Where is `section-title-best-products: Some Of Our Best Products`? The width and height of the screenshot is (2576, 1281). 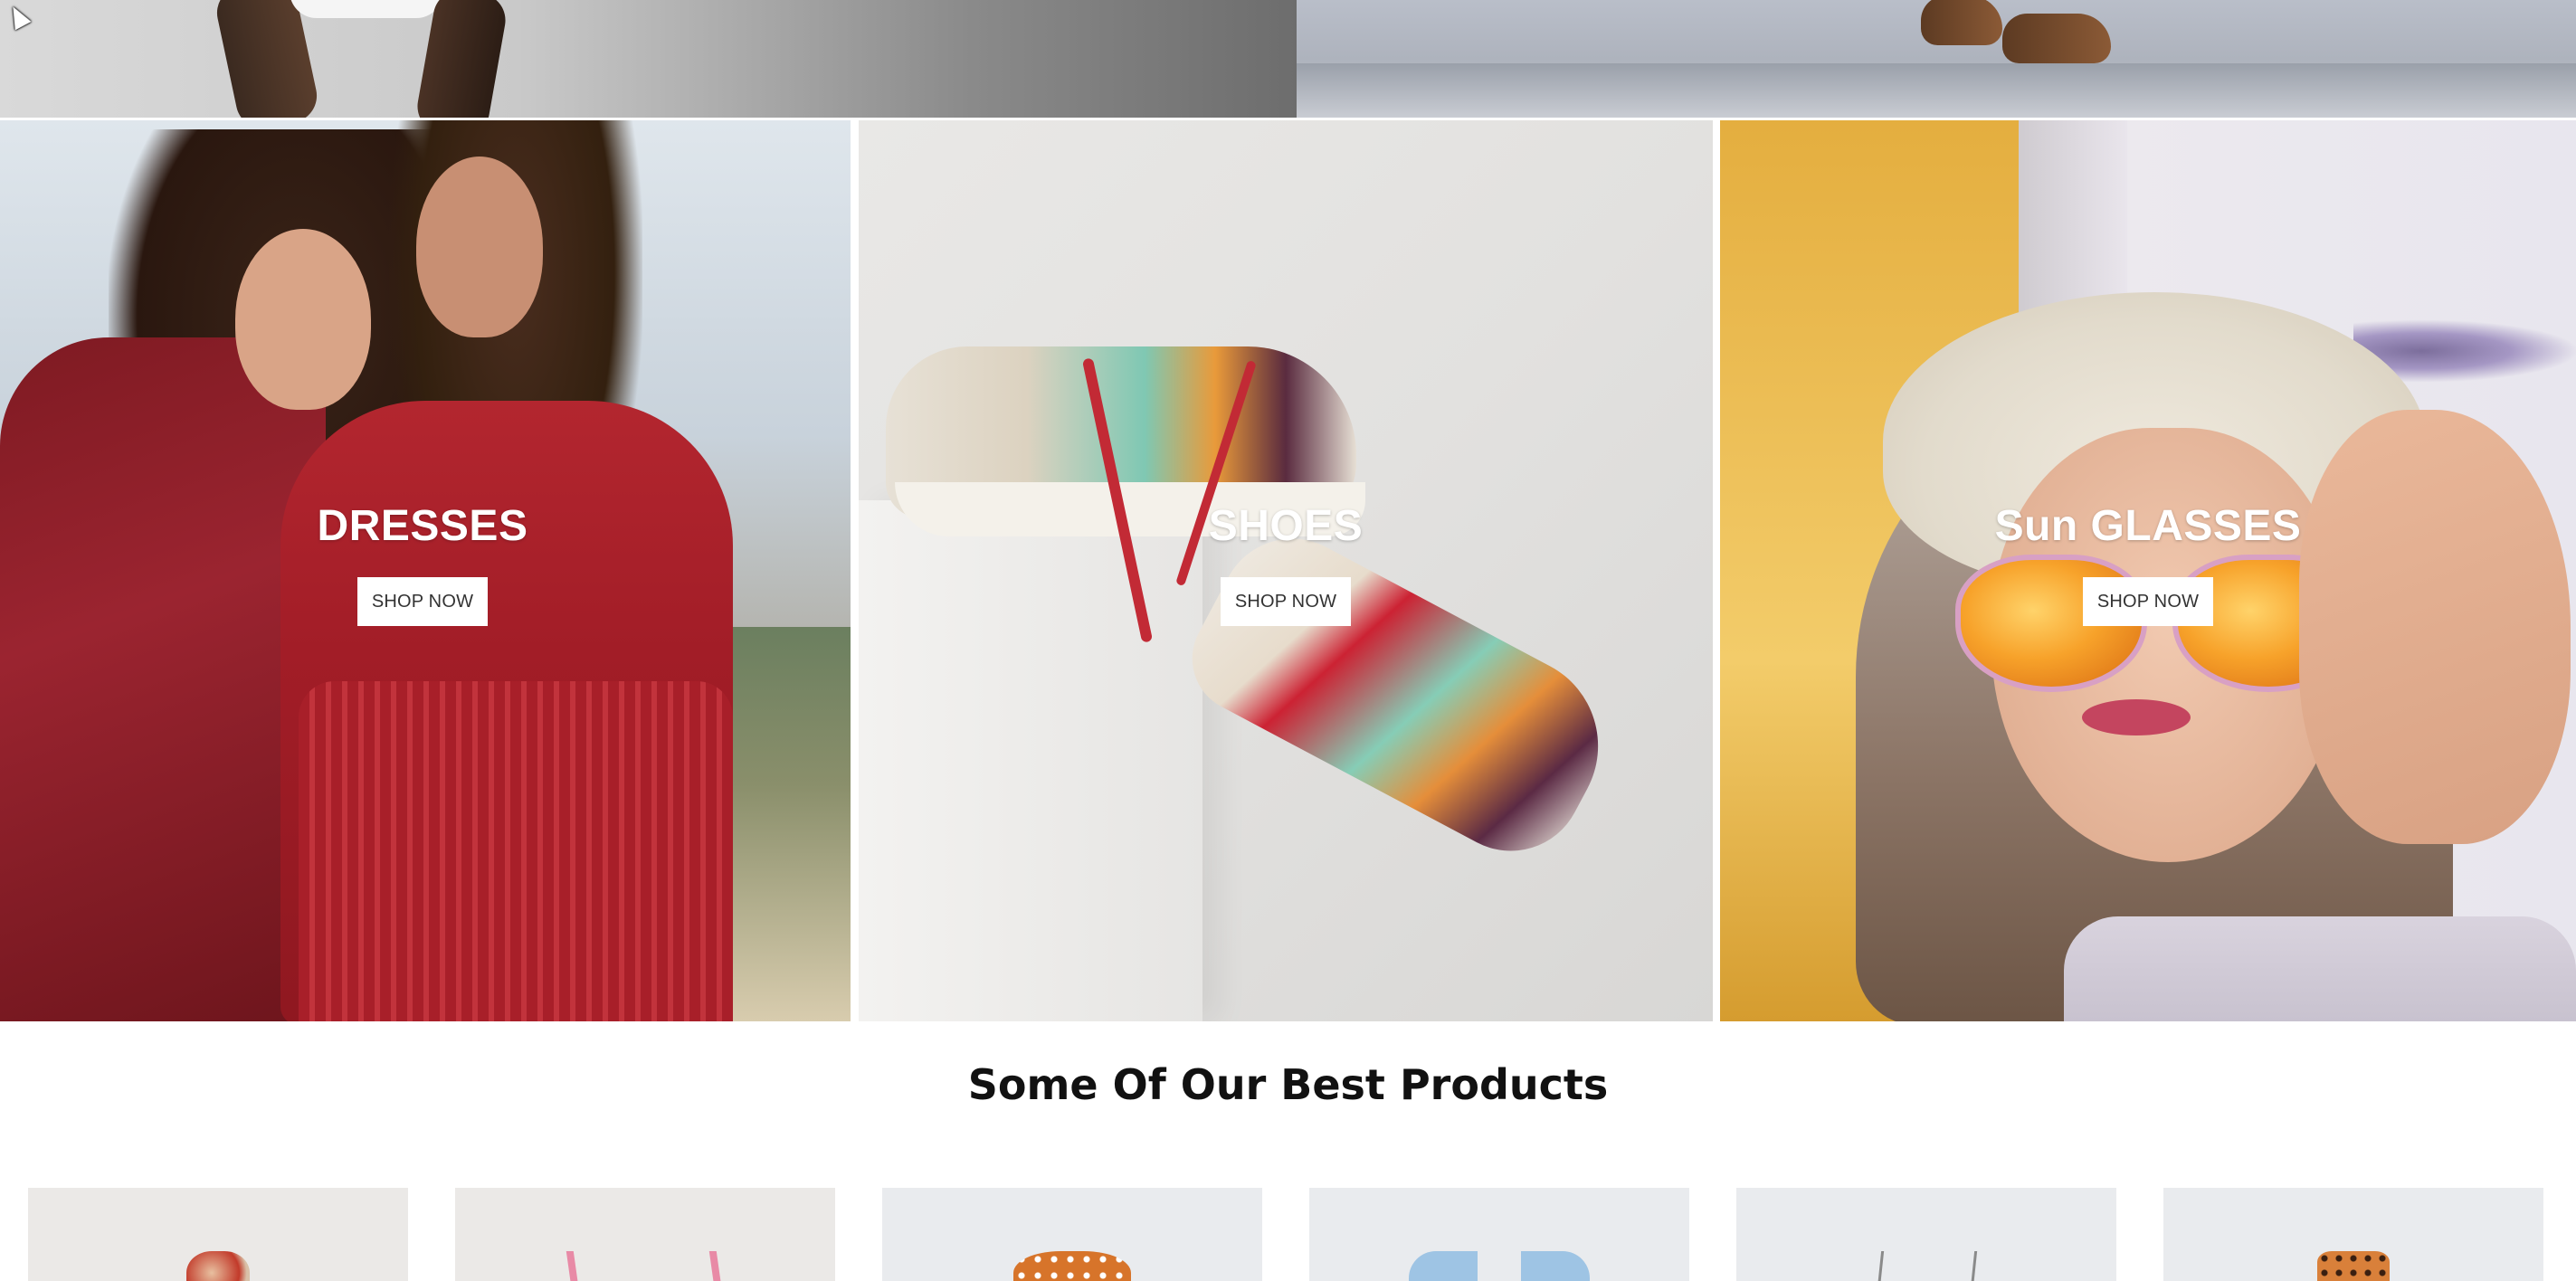
section-title-best-products: Some Of Our Best Products is located at coordinates (1288, 1084).